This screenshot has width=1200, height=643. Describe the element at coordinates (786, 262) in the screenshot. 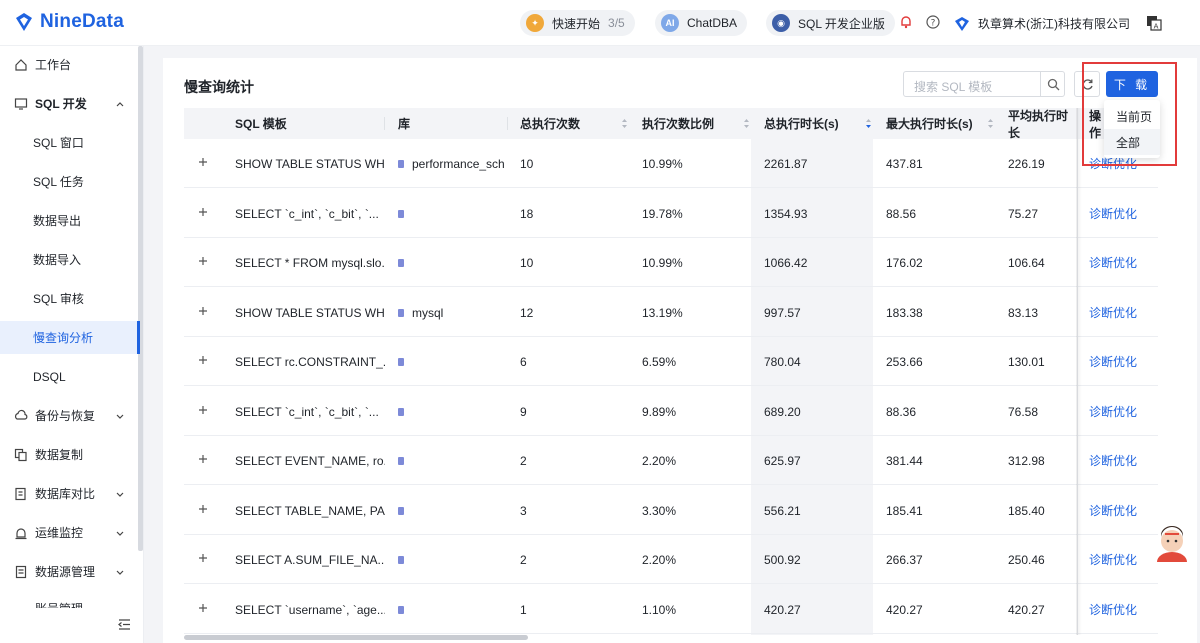

I see `cell-total-duration: 1066.42` at that location.